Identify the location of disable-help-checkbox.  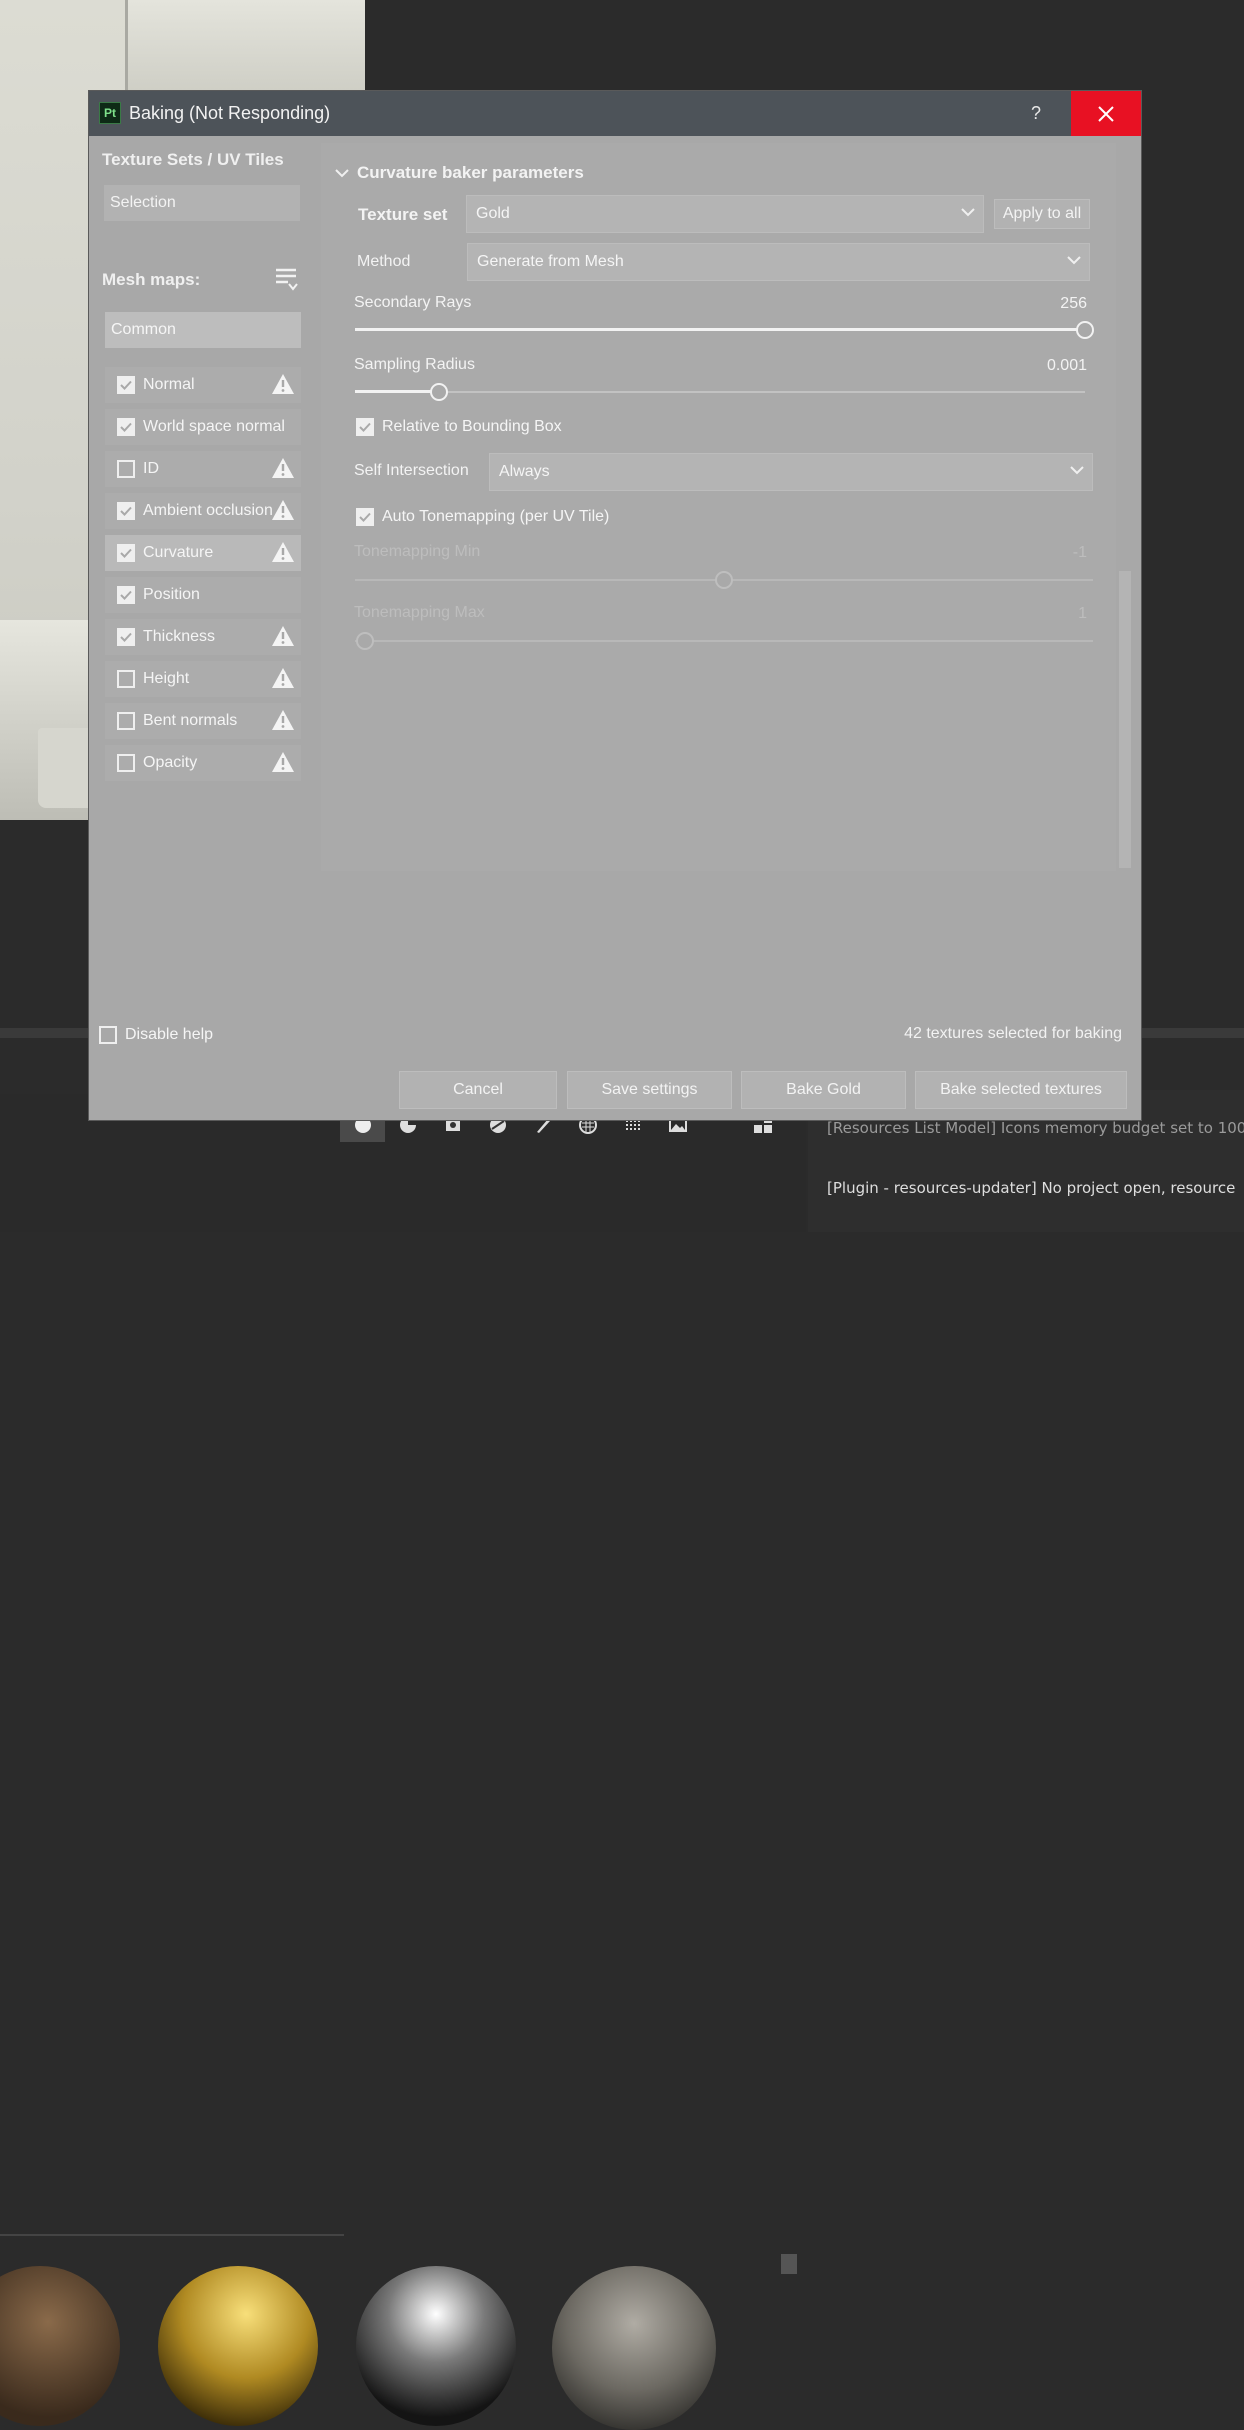
(108, 1035).